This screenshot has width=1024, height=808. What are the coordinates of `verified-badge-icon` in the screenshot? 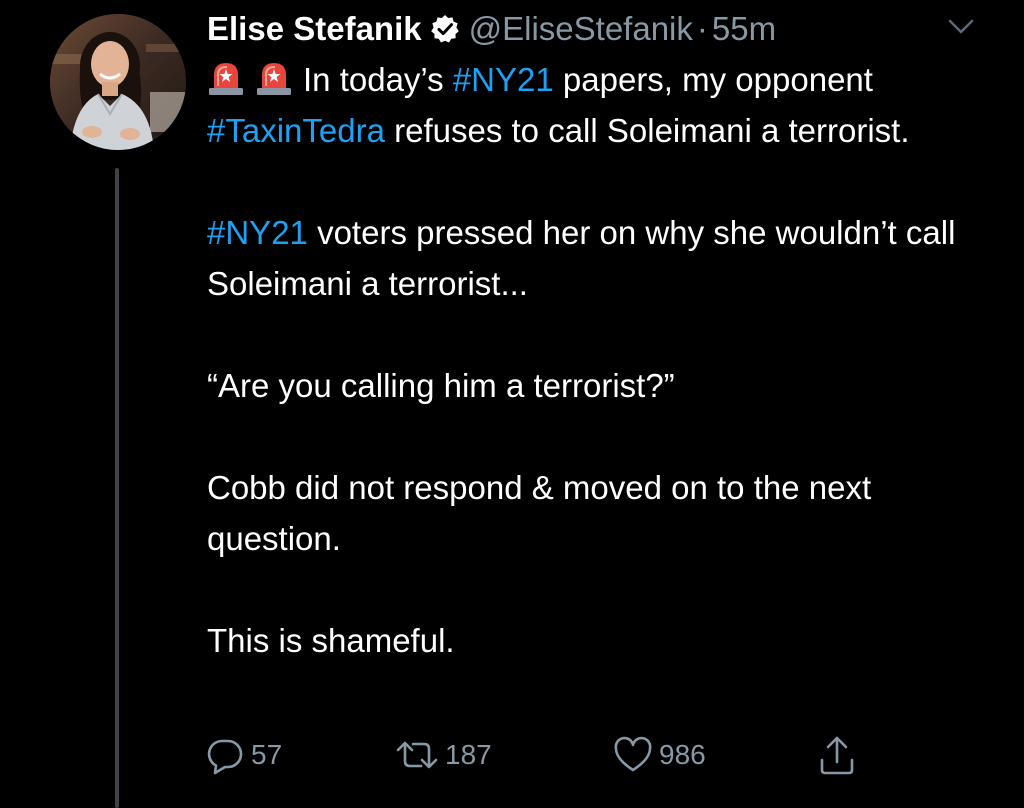 It's located at (445, 29).